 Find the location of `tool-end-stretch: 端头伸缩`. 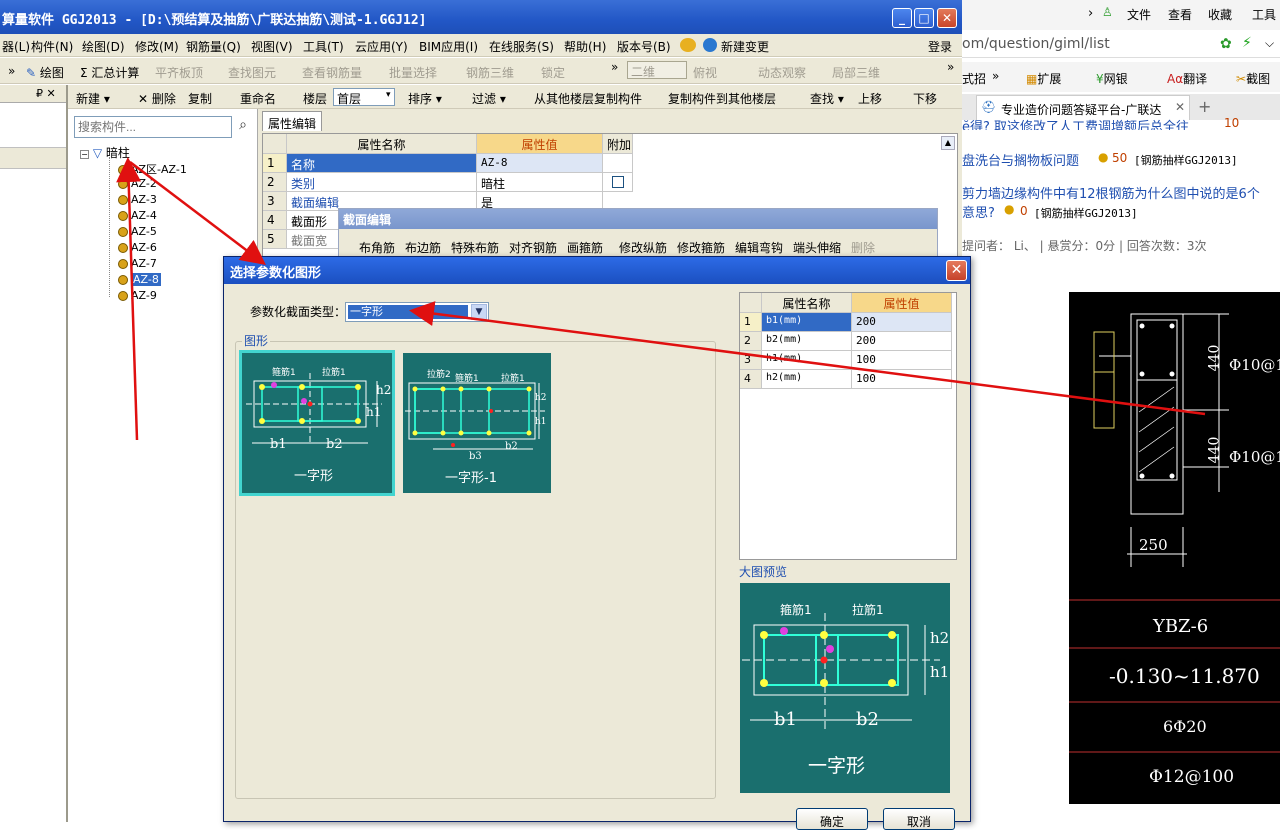

tool-end-stretch: 端头伸缩 is located at coordinates (817, 247).